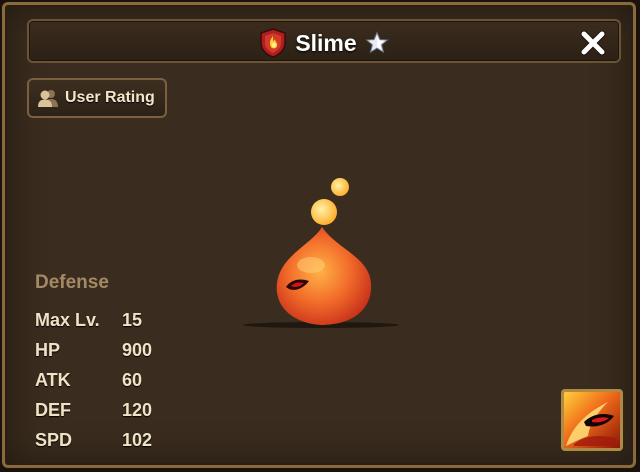 The width and height of the screenshot is (640, 472). What do you see at coordinates (67, 319) in the screenshot?
I see `stat-label: Max Lv.` at bounding box center [67, 319].